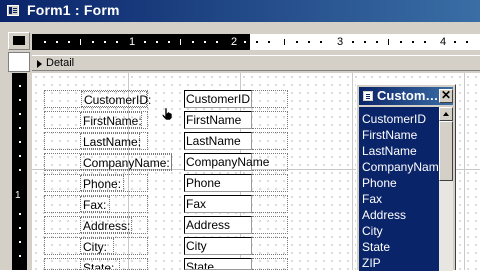 The image size is (480, 271). I want to click on field-list-scrollbar, so click(446, 189).